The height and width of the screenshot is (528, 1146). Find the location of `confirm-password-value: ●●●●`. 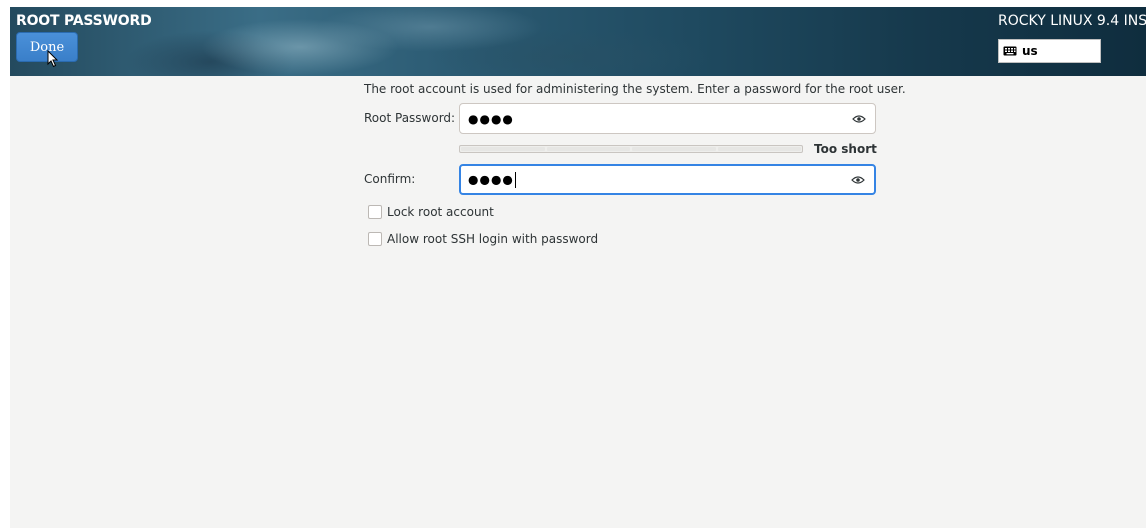

confirm-password-value: ●●●● is located at coordinates (492, 179).